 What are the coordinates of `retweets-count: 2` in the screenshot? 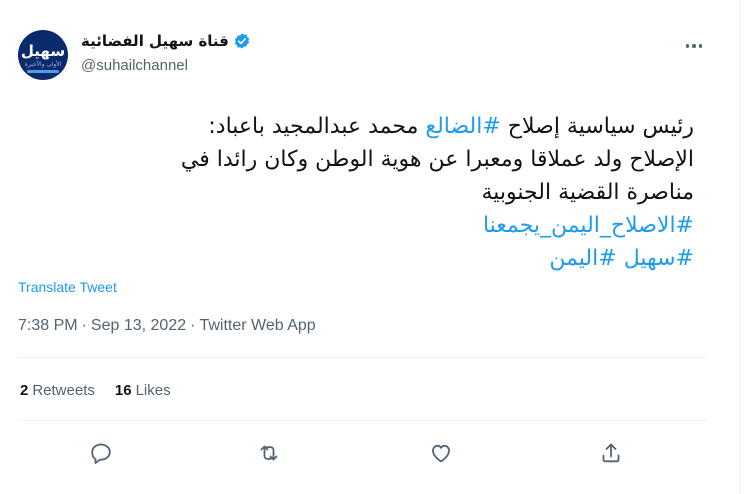 It's located at (24, 390).